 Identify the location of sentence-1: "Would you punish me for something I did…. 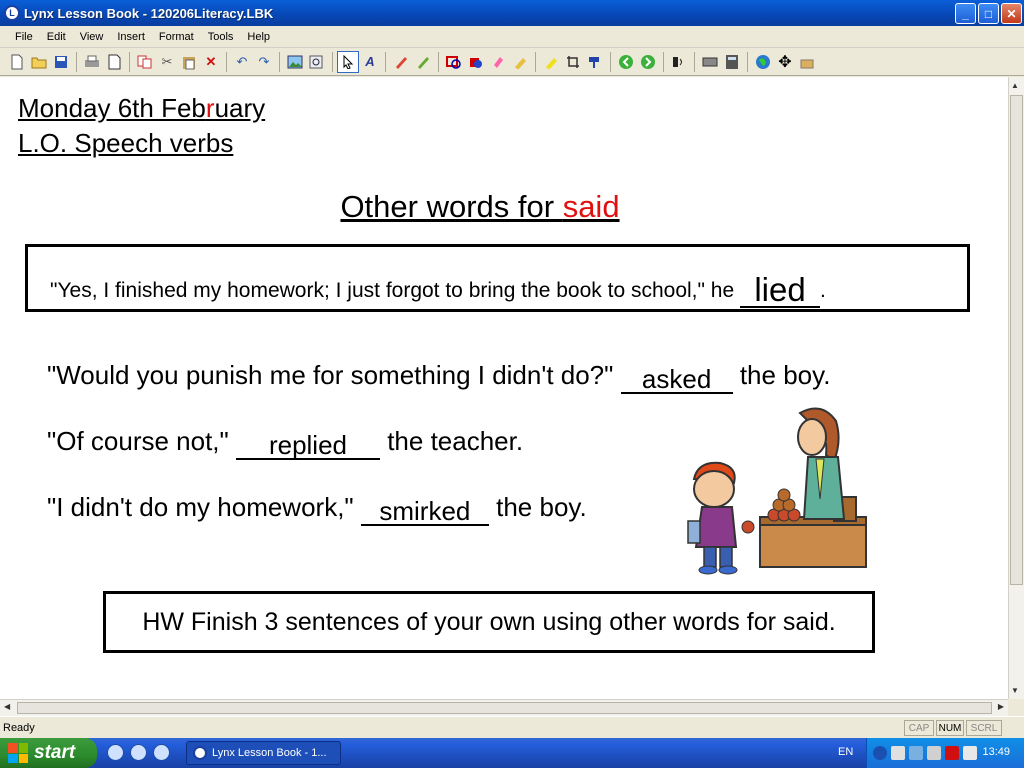
(439, 377).